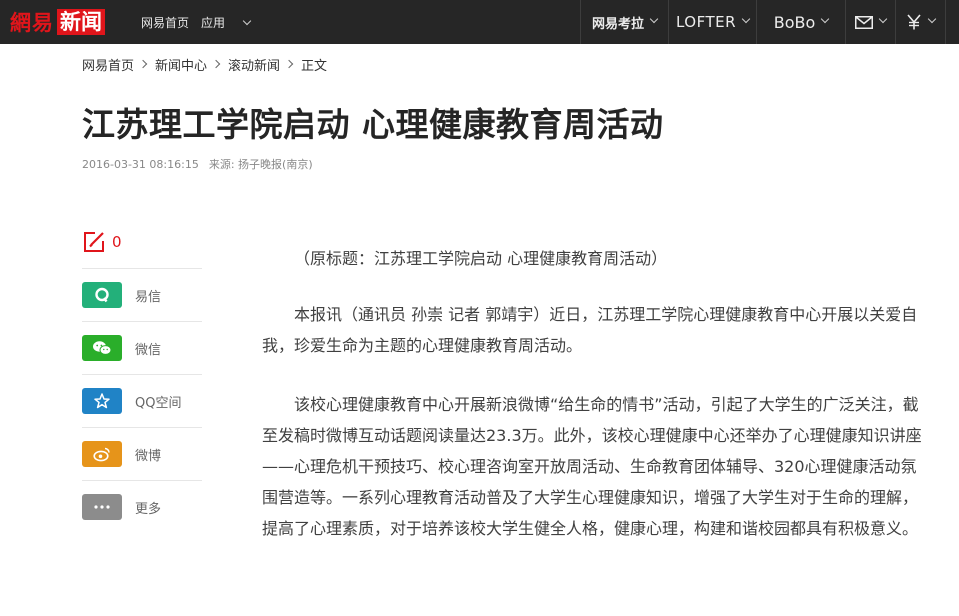 This screenshot has width=959, height=616. I want to click on breadcrumb-home: 网易首页, so click(108, 64).